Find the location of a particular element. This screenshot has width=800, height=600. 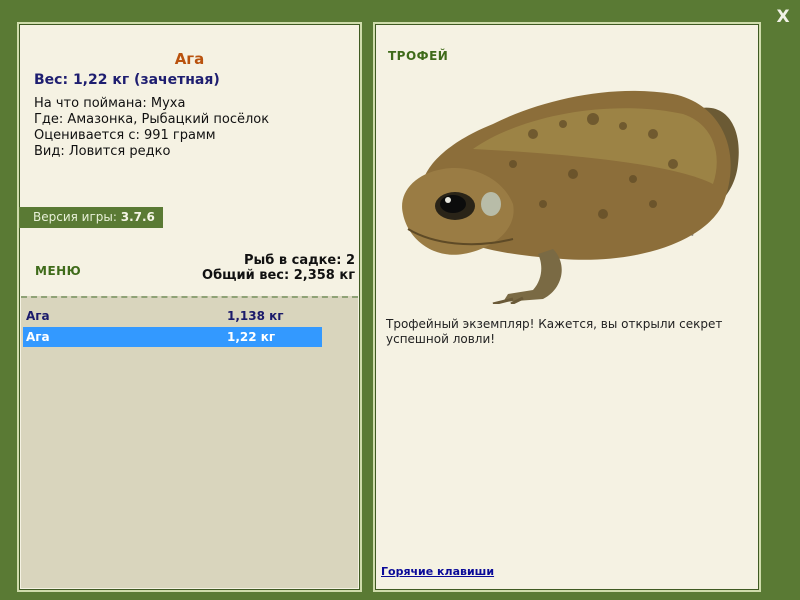

game-version: Версия игры: 3.7.6 is located at coordinates (91, 217).